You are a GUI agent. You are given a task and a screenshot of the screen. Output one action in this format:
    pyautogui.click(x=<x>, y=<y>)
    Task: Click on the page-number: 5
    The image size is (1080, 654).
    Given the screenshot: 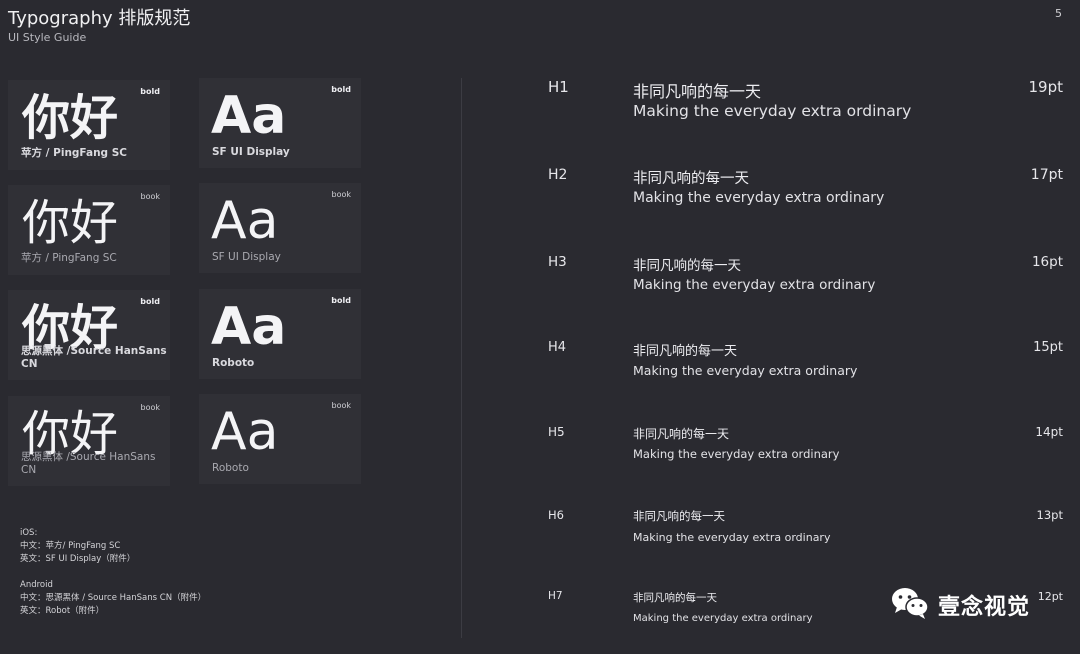 What is the action you would take?
    pyautogui.click(x=1058, y=13)
    